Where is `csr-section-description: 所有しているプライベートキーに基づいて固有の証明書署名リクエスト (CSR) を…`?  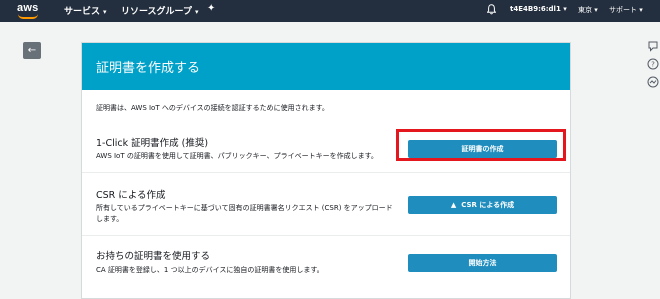 csr-section-description: 所有しているプライベートキーに基づいて固有の証明書署名リクエスト (CSR) を… is located at coordinates (244, 213).